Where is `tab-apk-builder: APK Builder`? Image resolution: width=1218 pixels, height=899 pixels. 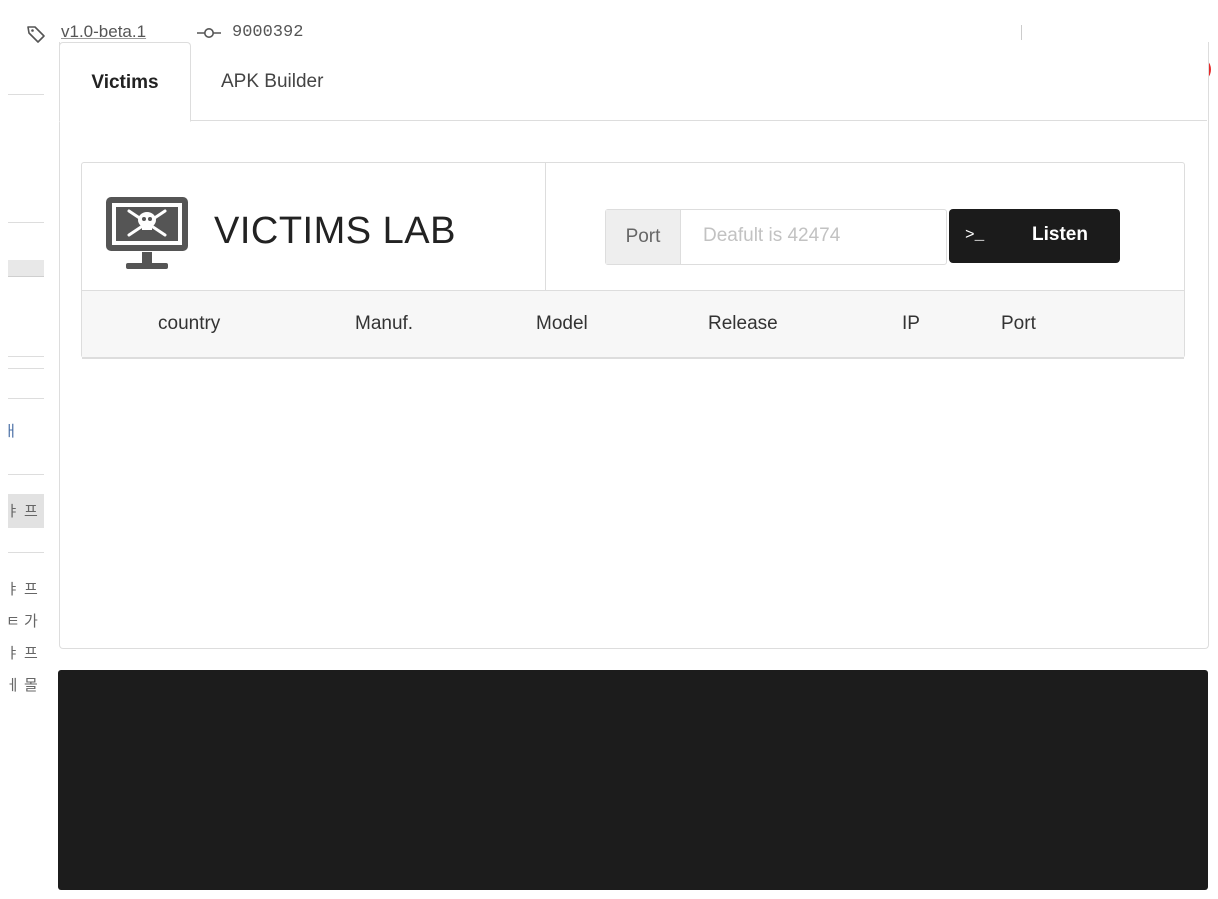
tab-apk-builder: APK Builder is located at coordinates (272, 81).